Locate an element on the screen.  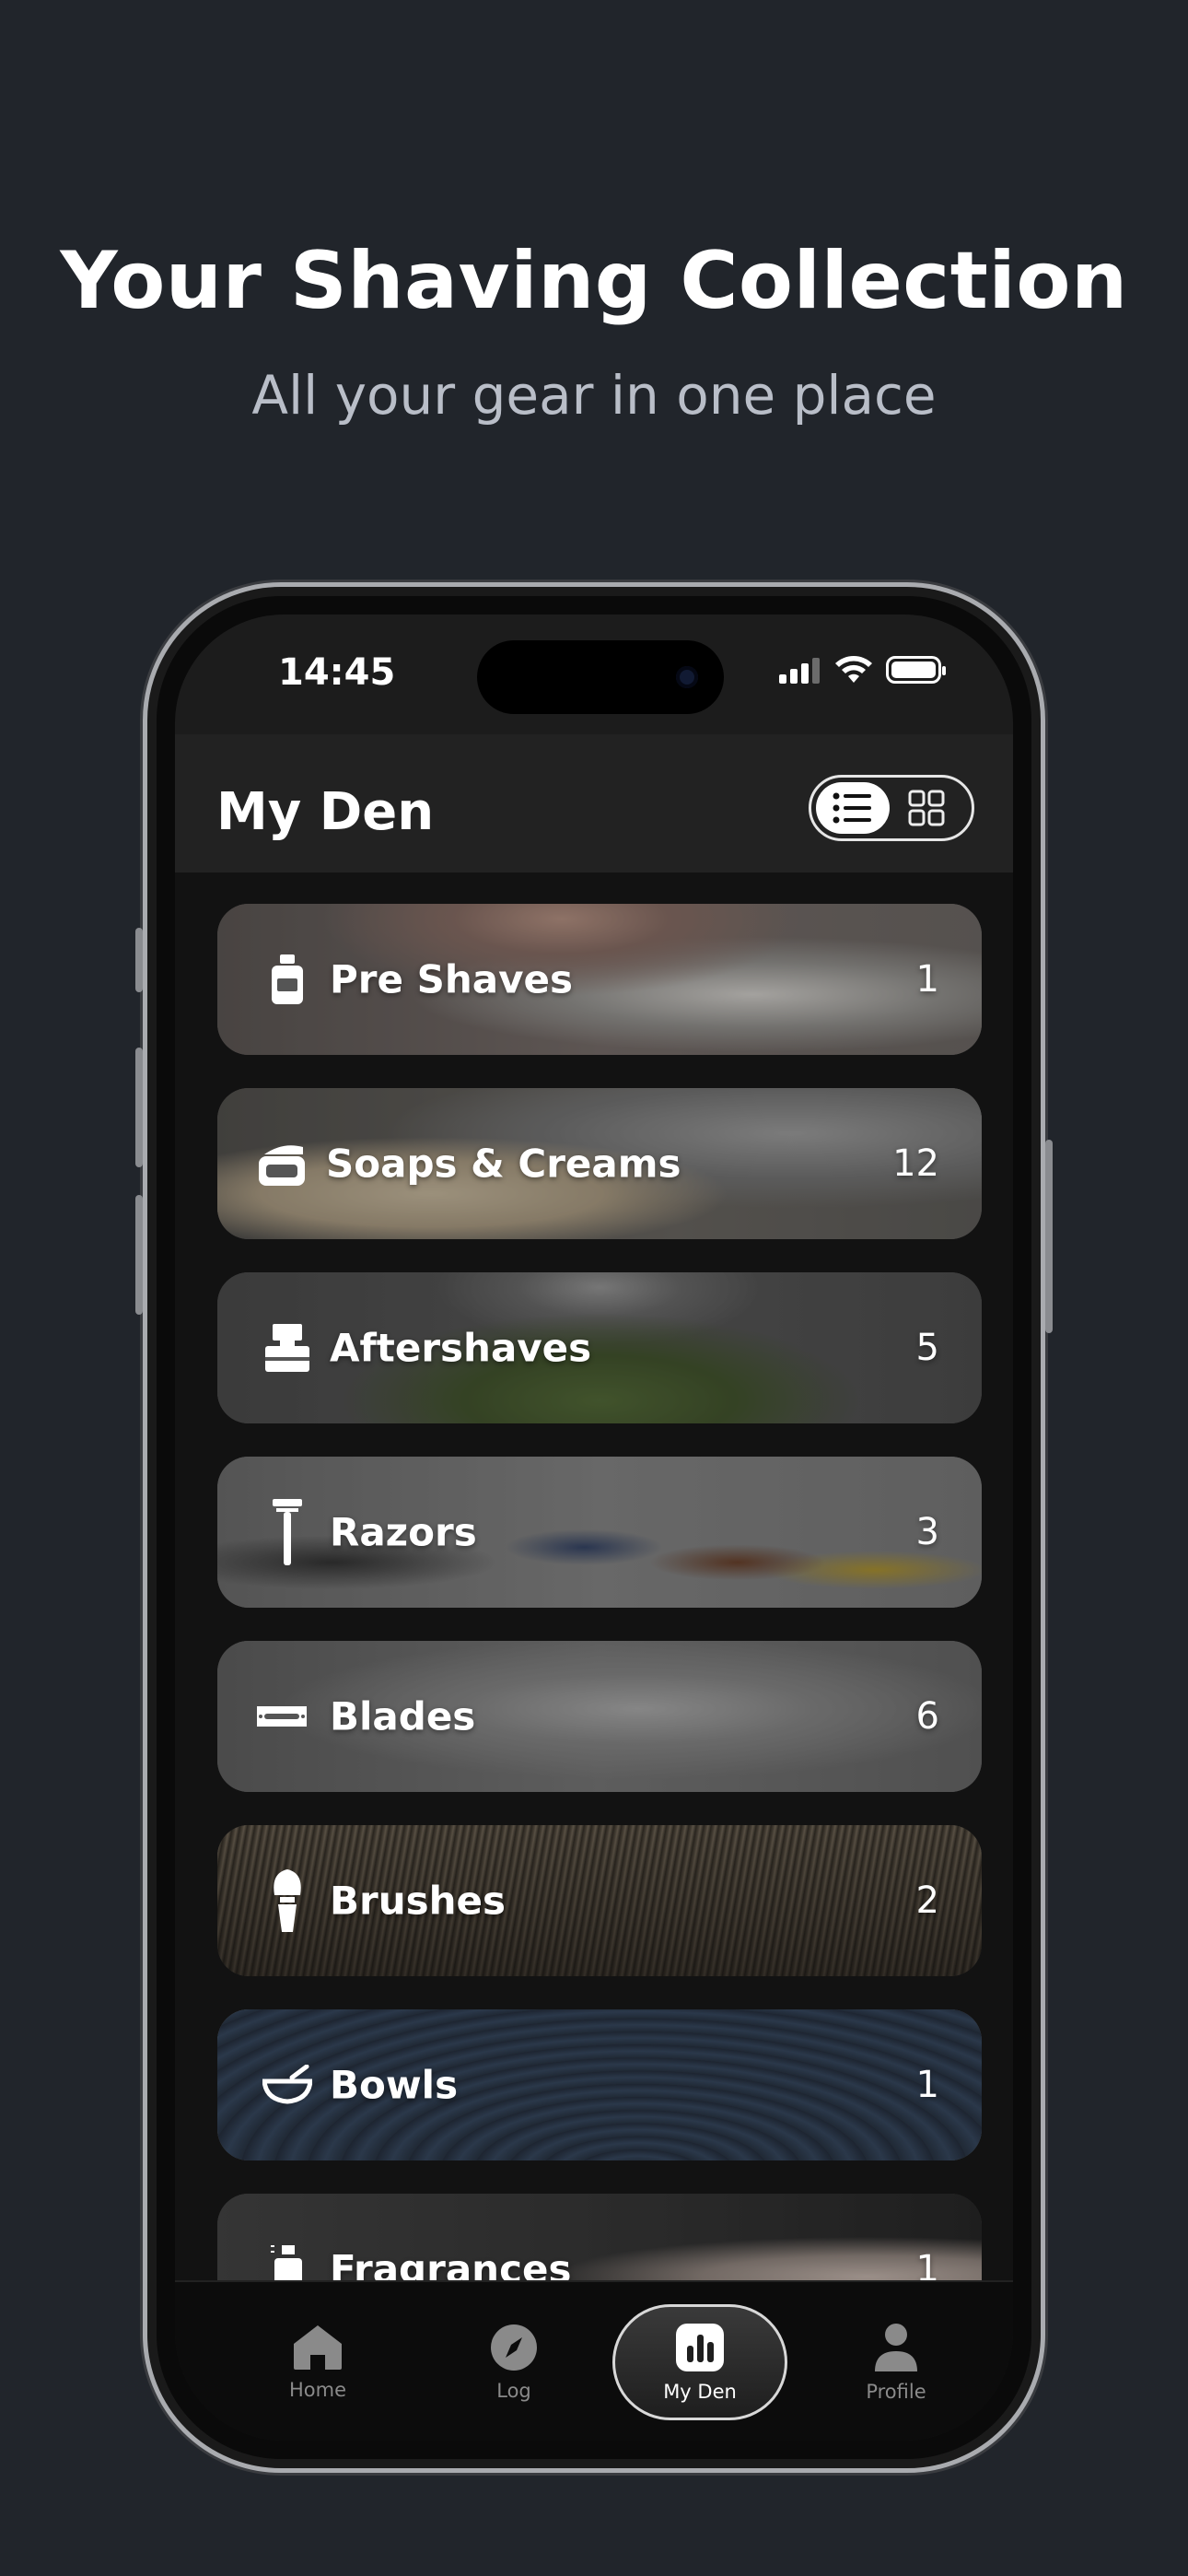
power-button is located at coordinates (1049, 1236).